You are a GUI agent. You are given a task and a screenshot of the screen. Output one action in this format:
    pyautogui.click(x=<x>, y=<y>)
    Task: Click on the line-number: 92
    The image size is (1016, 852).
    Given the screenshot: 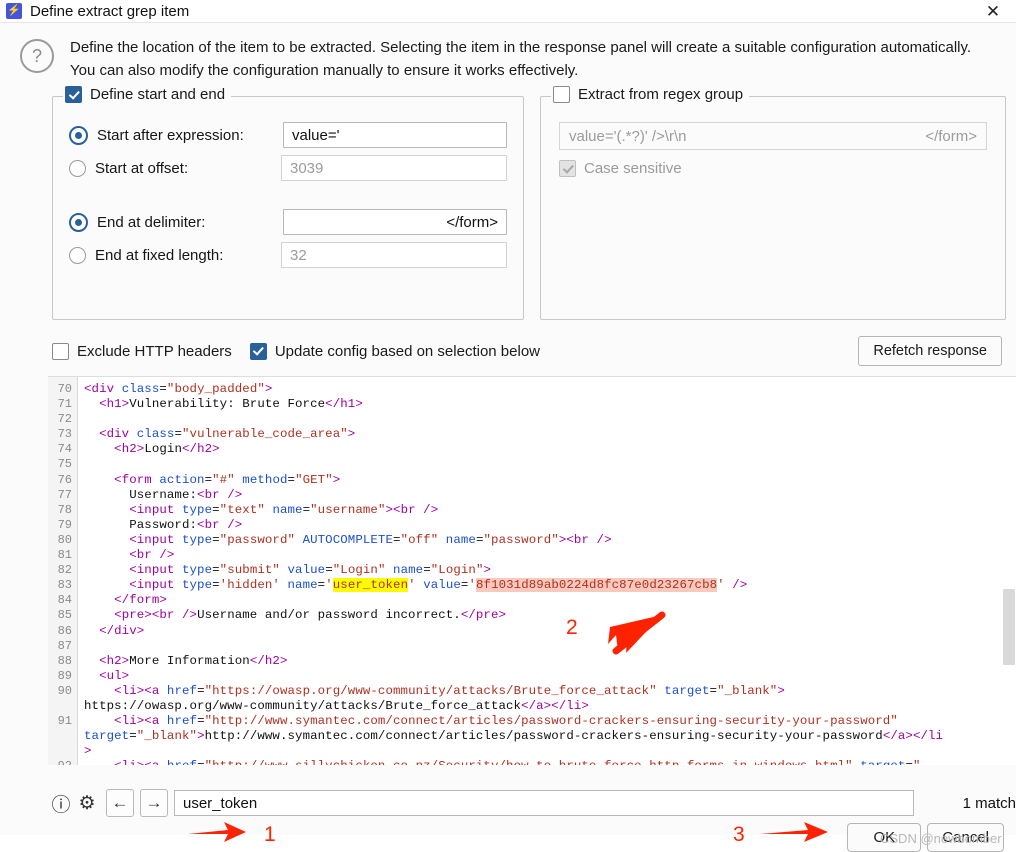 What is the action you would take?
    pyautogui.click(x=60, y=762)
    